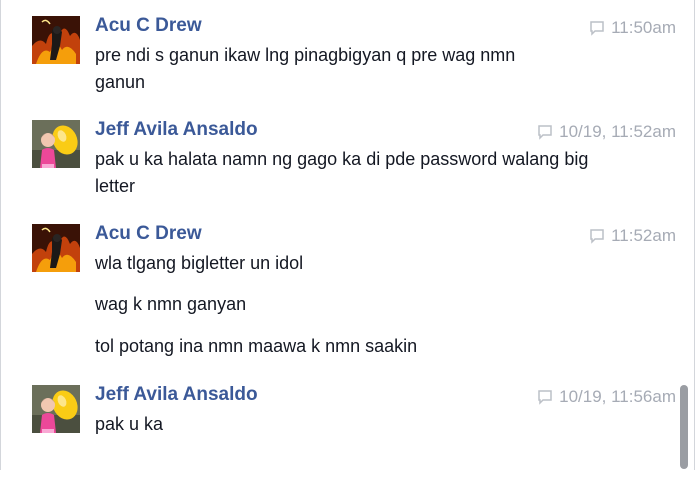 The image size is (695, 493). I want to click on message-text: pak u ka, so click(129, 424).